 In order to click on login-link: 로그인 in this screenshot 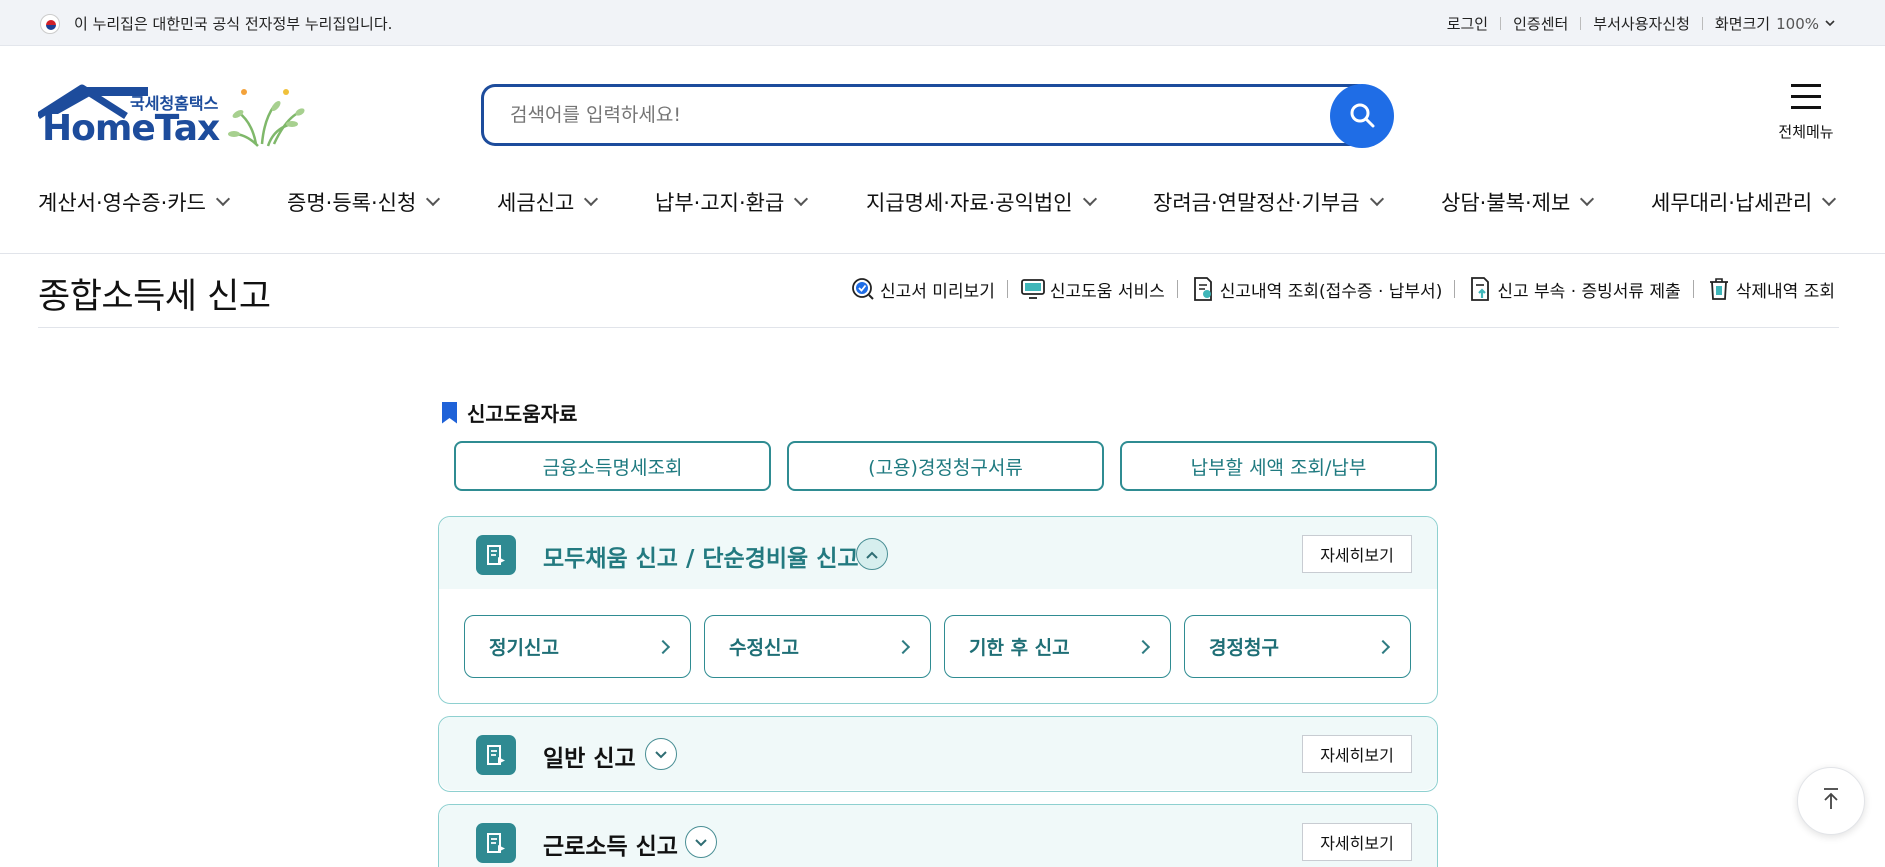, I will do `click(1467, 23)`.